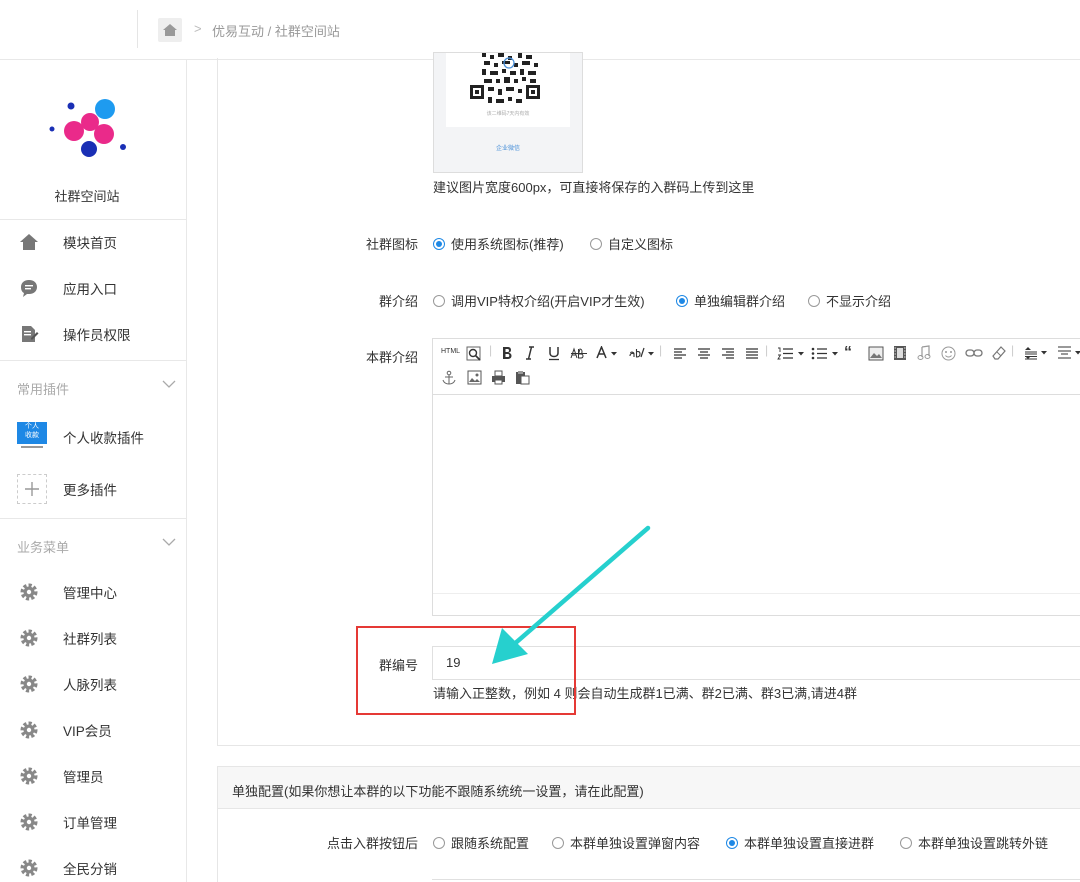 This screenshot has height=882, width=1080. I want to click on top-bar: > 优易互动 / 社群空间站, so click(540, 30).